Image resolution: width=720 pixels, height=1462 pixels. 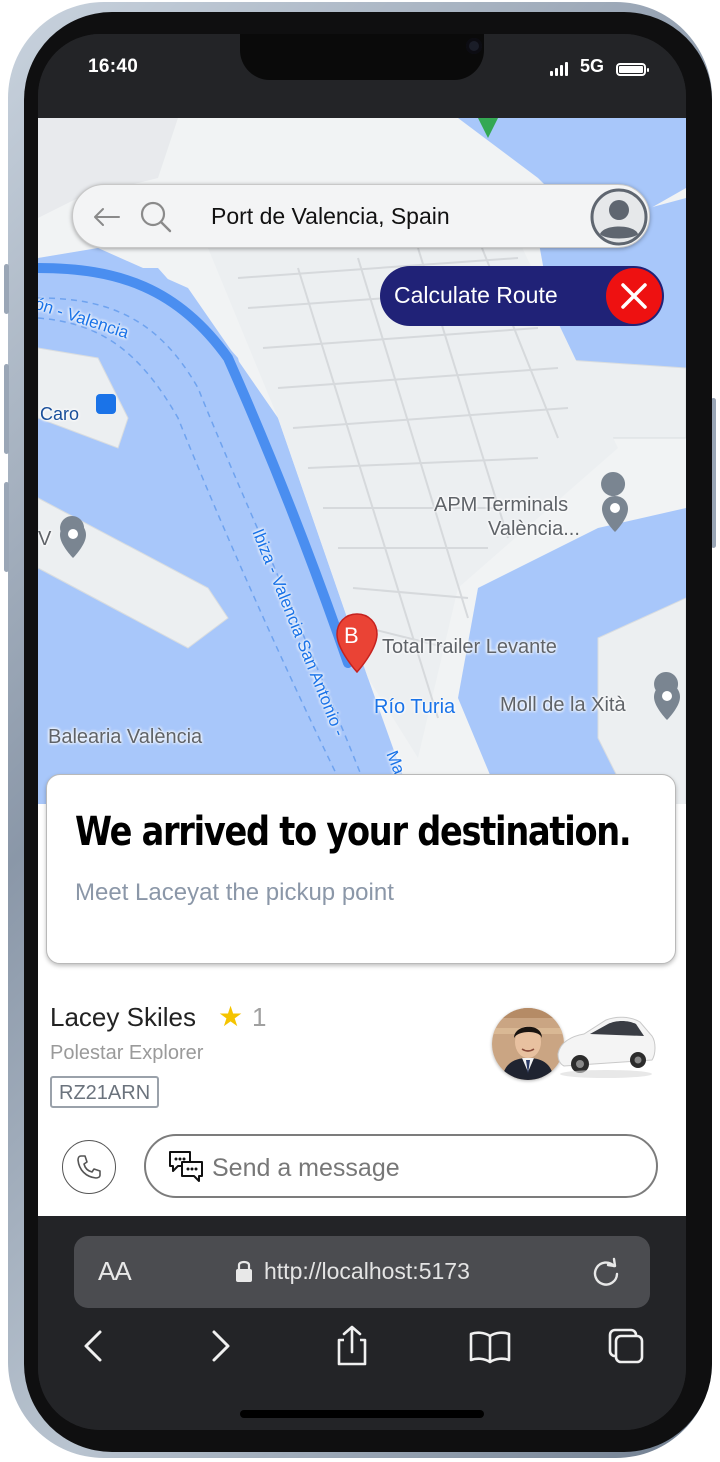 What do you see at coordinates (619, 217) in the screenshot?
I see `profile-icon` at bounding box center [619, 217].